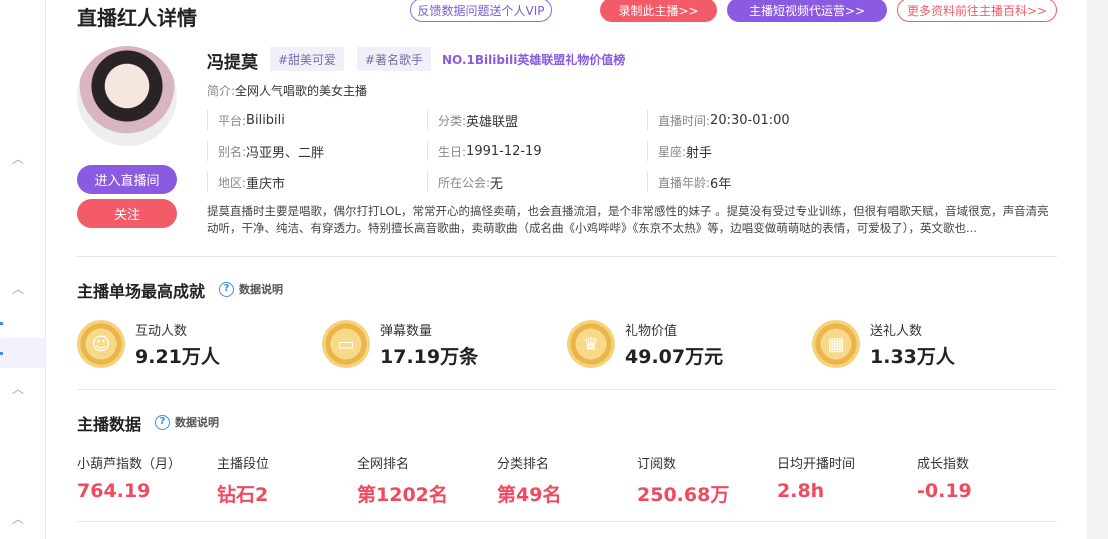 Image resolution: width=1108 pixels, height=539 pixels. I want to click on info-field: 星座: 射手, so click(679, 151).